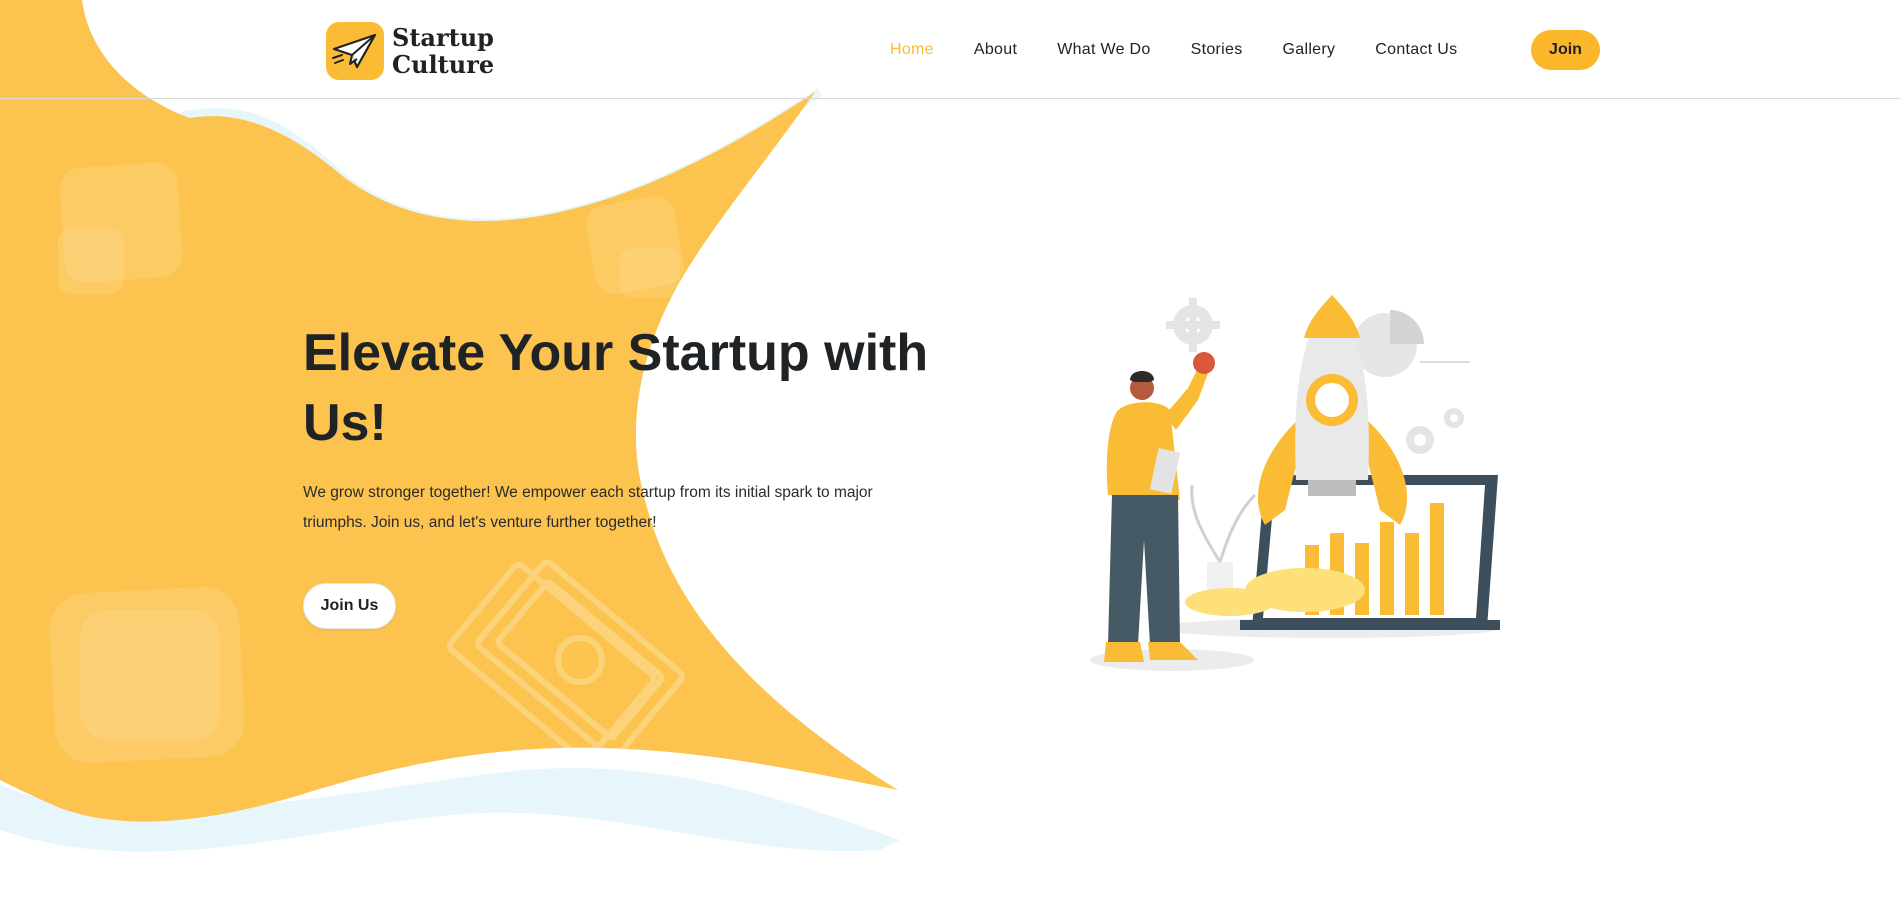 This screenshot has width=1900, height=908. What do you see at coordinates (1309, 50) in the screenshot?
I see `nav-item-gallery: Gallery` at bounding box center [1309, 50].